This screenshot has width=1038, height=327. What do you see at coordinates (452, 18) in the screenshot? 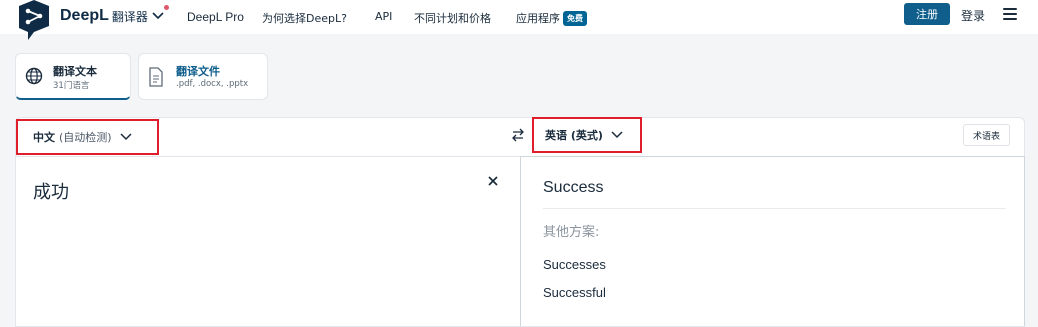
I see `nav-pricing: 不同计划和价格` at bounding box center [452, 18].